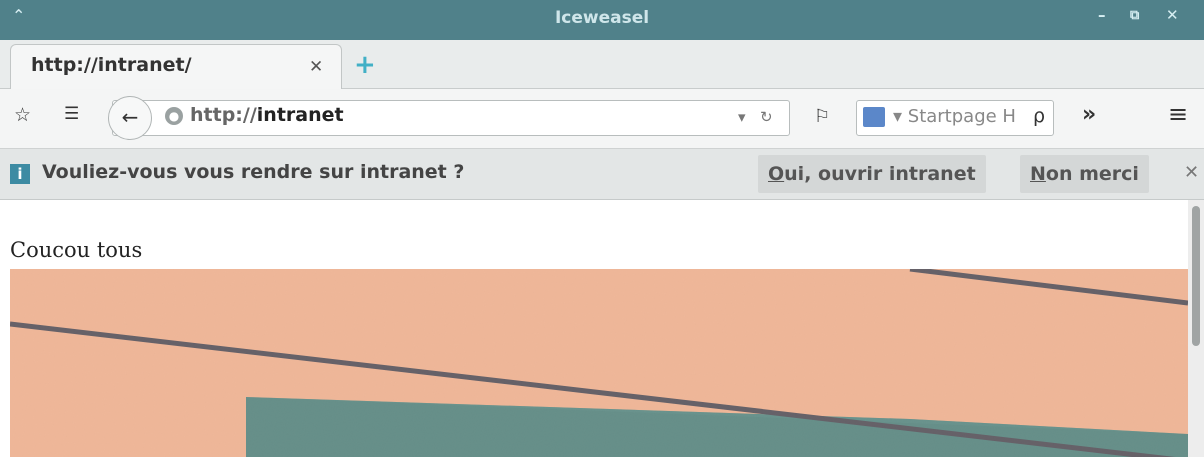  Describe the element at coordinates (1178, 114) in the screenshot. I see `hamburger-menu-icon: ≡` at that location.